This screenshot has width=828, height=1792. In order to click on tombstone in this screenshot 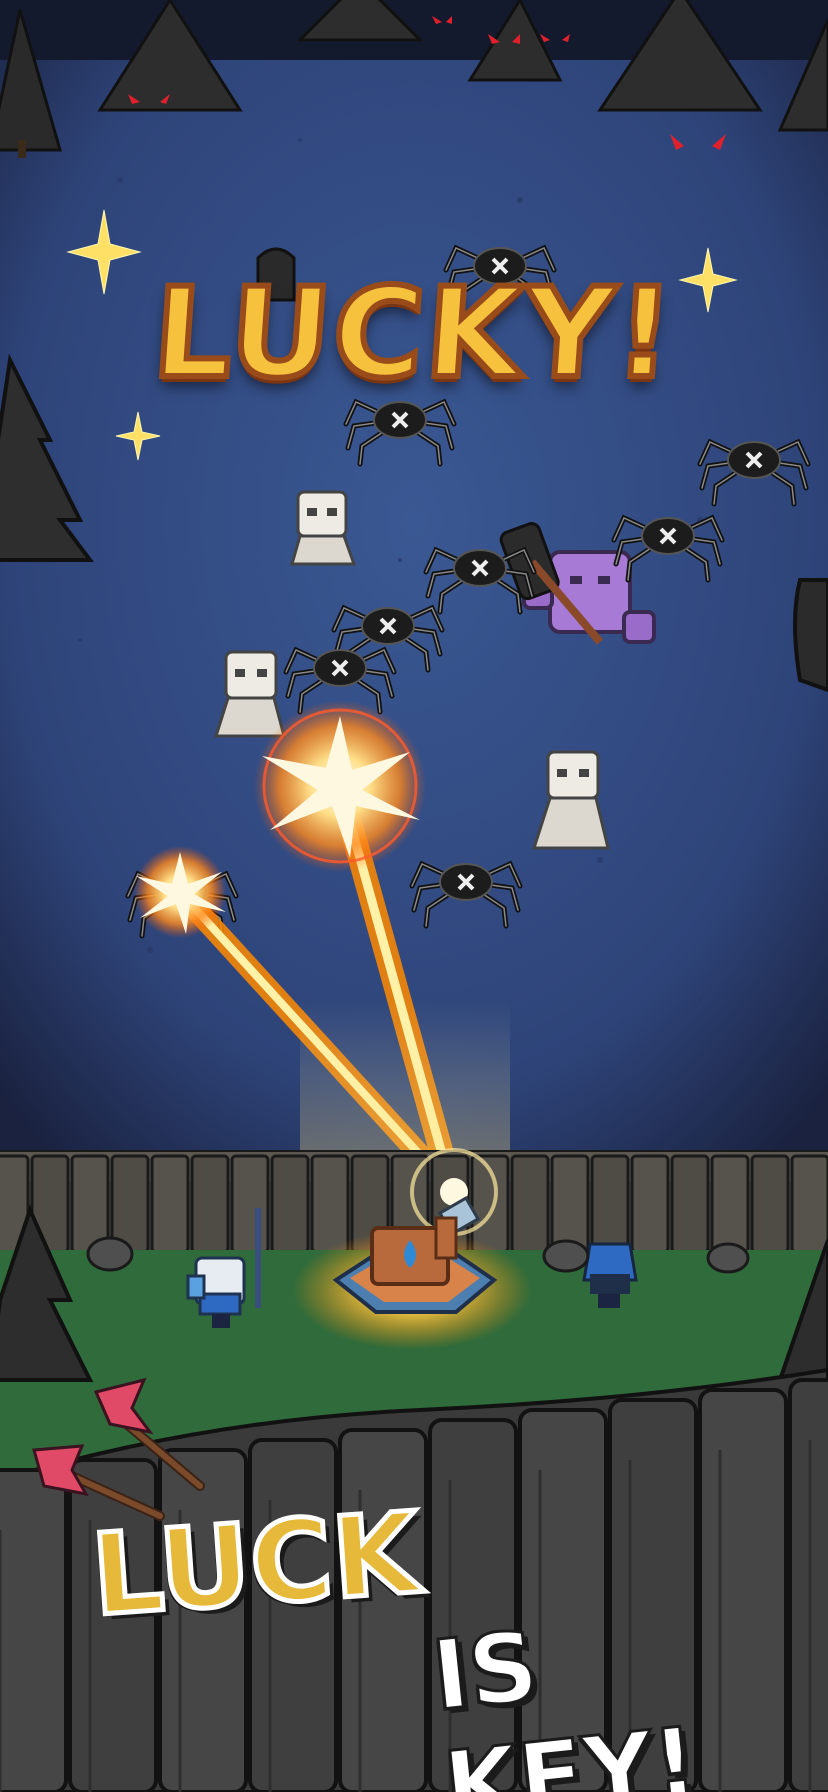, I will do `click(276, 274)`.